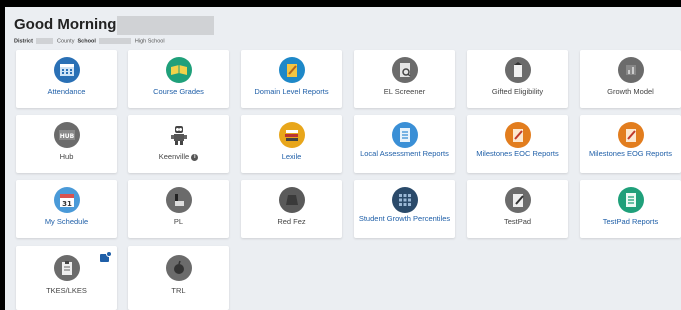 This screenshot has width=681, height=310. Describe the element at coordinates (291, 156) in the screenshot. I see `tile-label: Lexile` at that location.